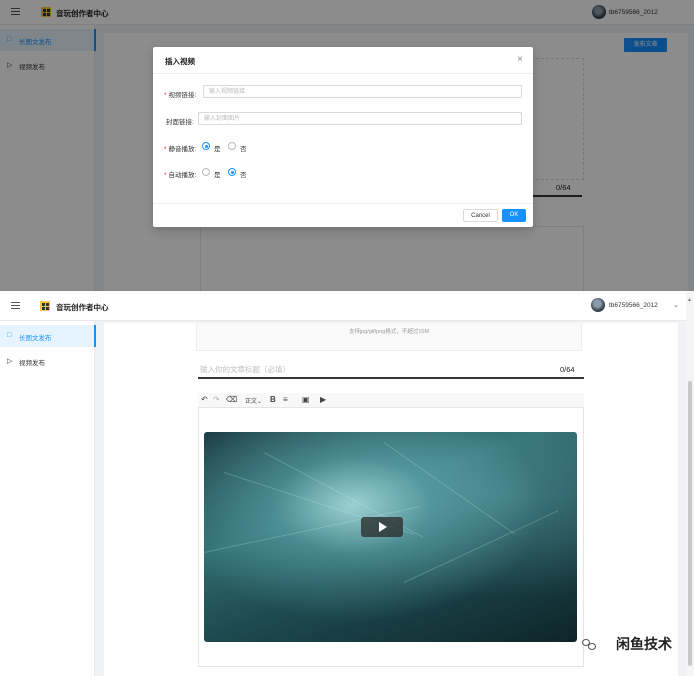 This screenshot has height=676, width=694. I want to click on logo-icon, so click(45, 306).